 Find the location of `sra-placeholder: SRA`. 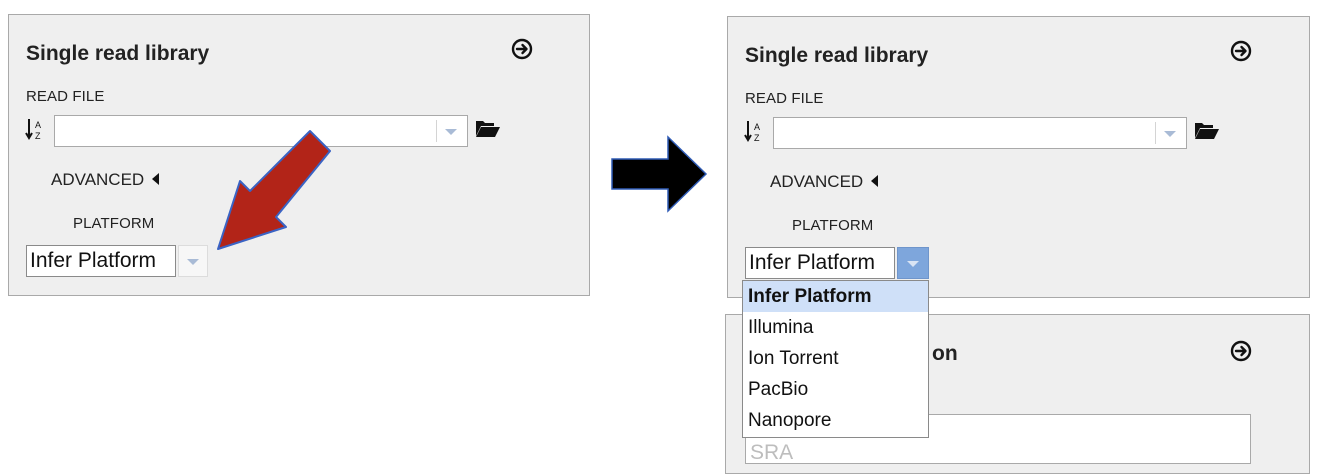

sra-placeholder: SRA is located at coordinates (772, 452).